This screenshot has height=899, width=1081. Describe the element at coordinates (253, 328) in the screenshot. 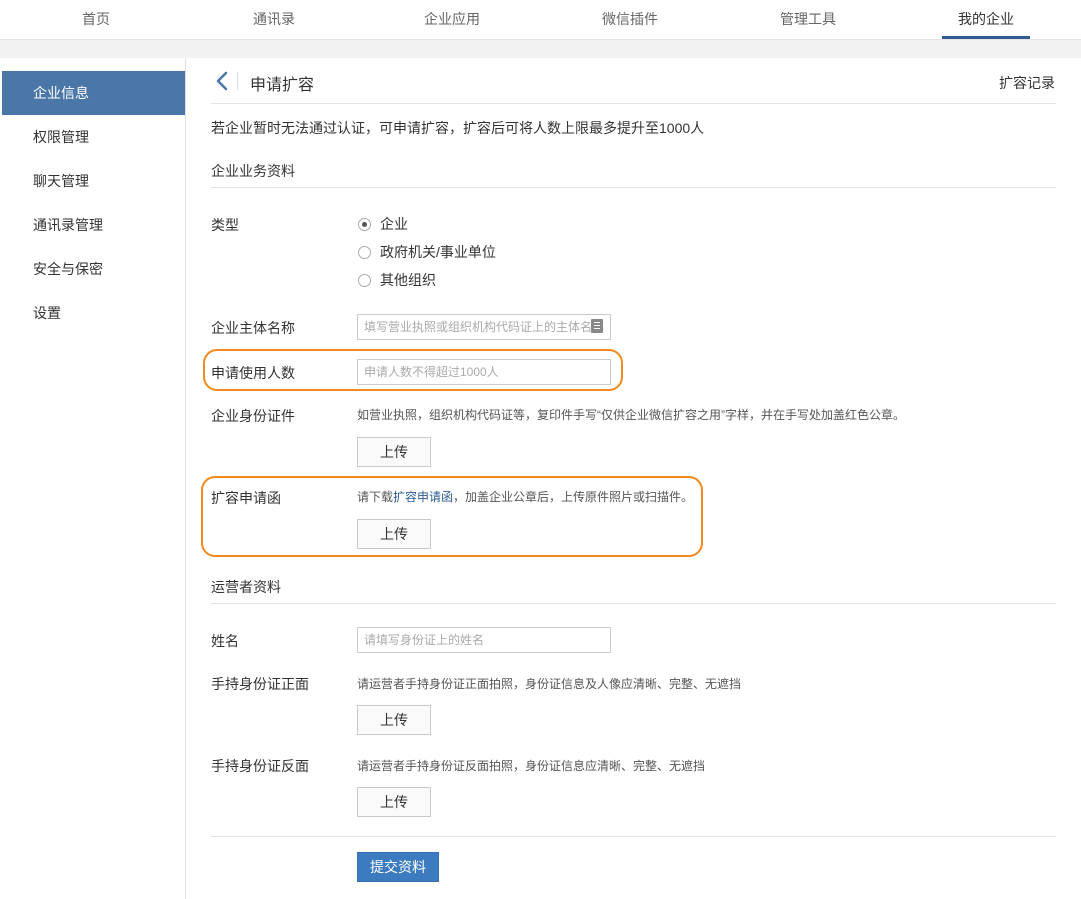

I see `entity-name-label: 企业主体名称` at that location.